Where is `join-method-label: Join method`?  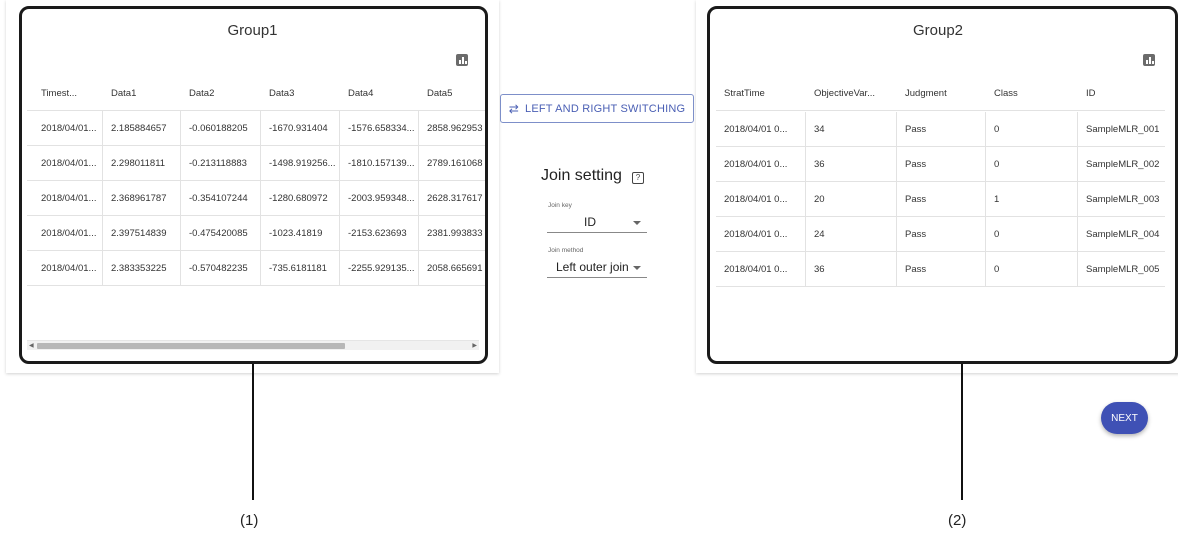
join-method-label: Join method is located at coordinates (566, 250).